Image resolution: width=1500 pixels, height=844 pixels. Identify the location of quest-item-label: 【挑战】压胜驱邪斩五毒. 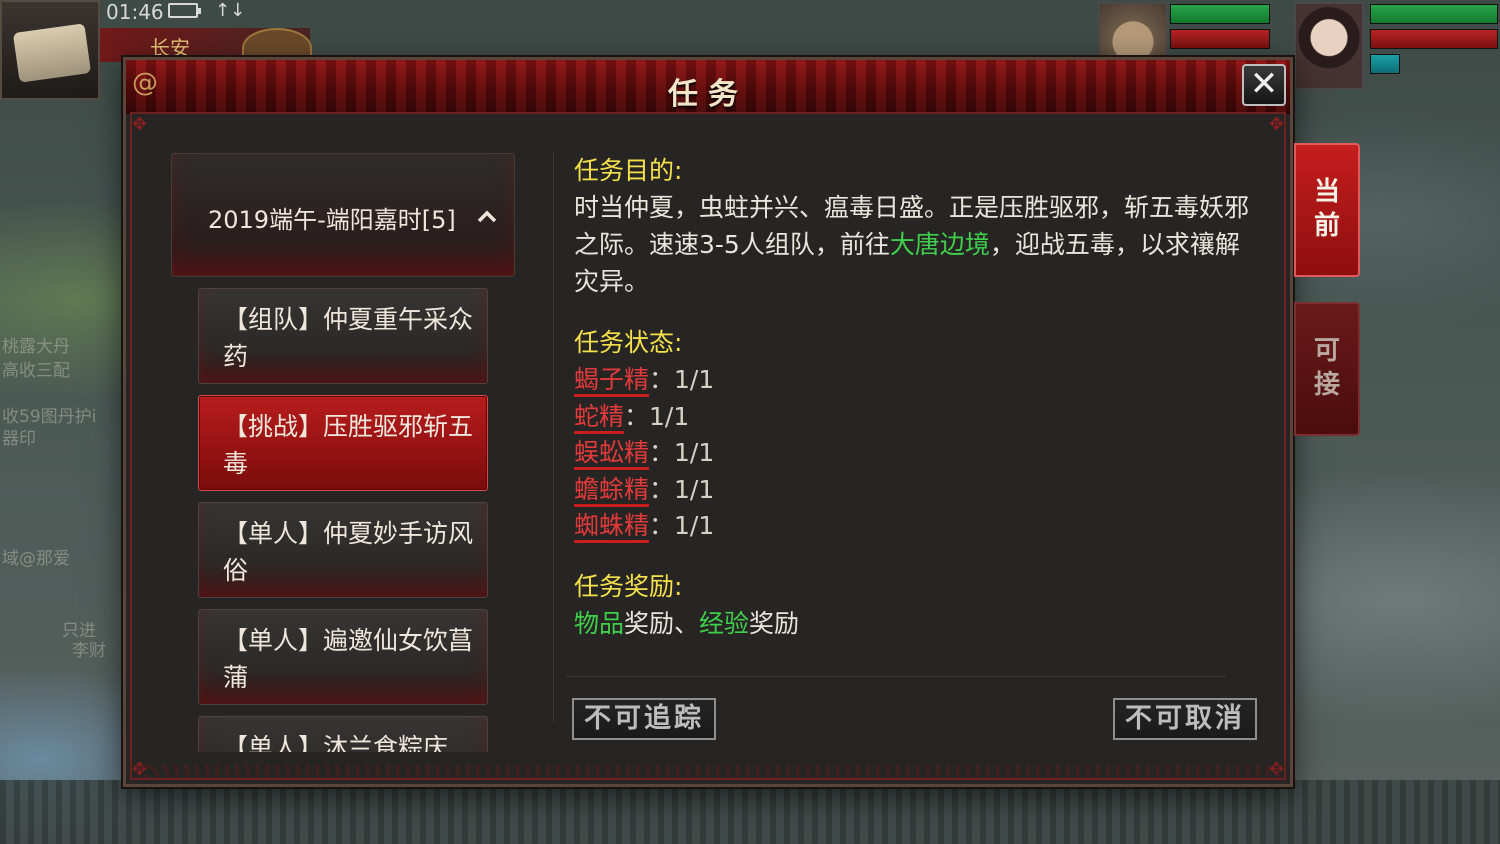
(348, 445).